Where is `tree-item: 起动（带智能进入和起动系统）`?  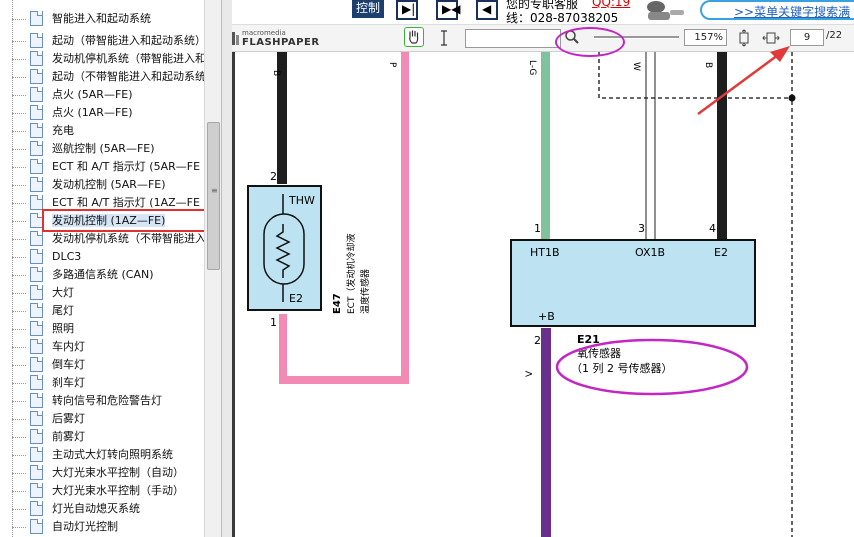
tree-item: 起动（带智能进入和起动系统） is located at coordinates (108, 41).